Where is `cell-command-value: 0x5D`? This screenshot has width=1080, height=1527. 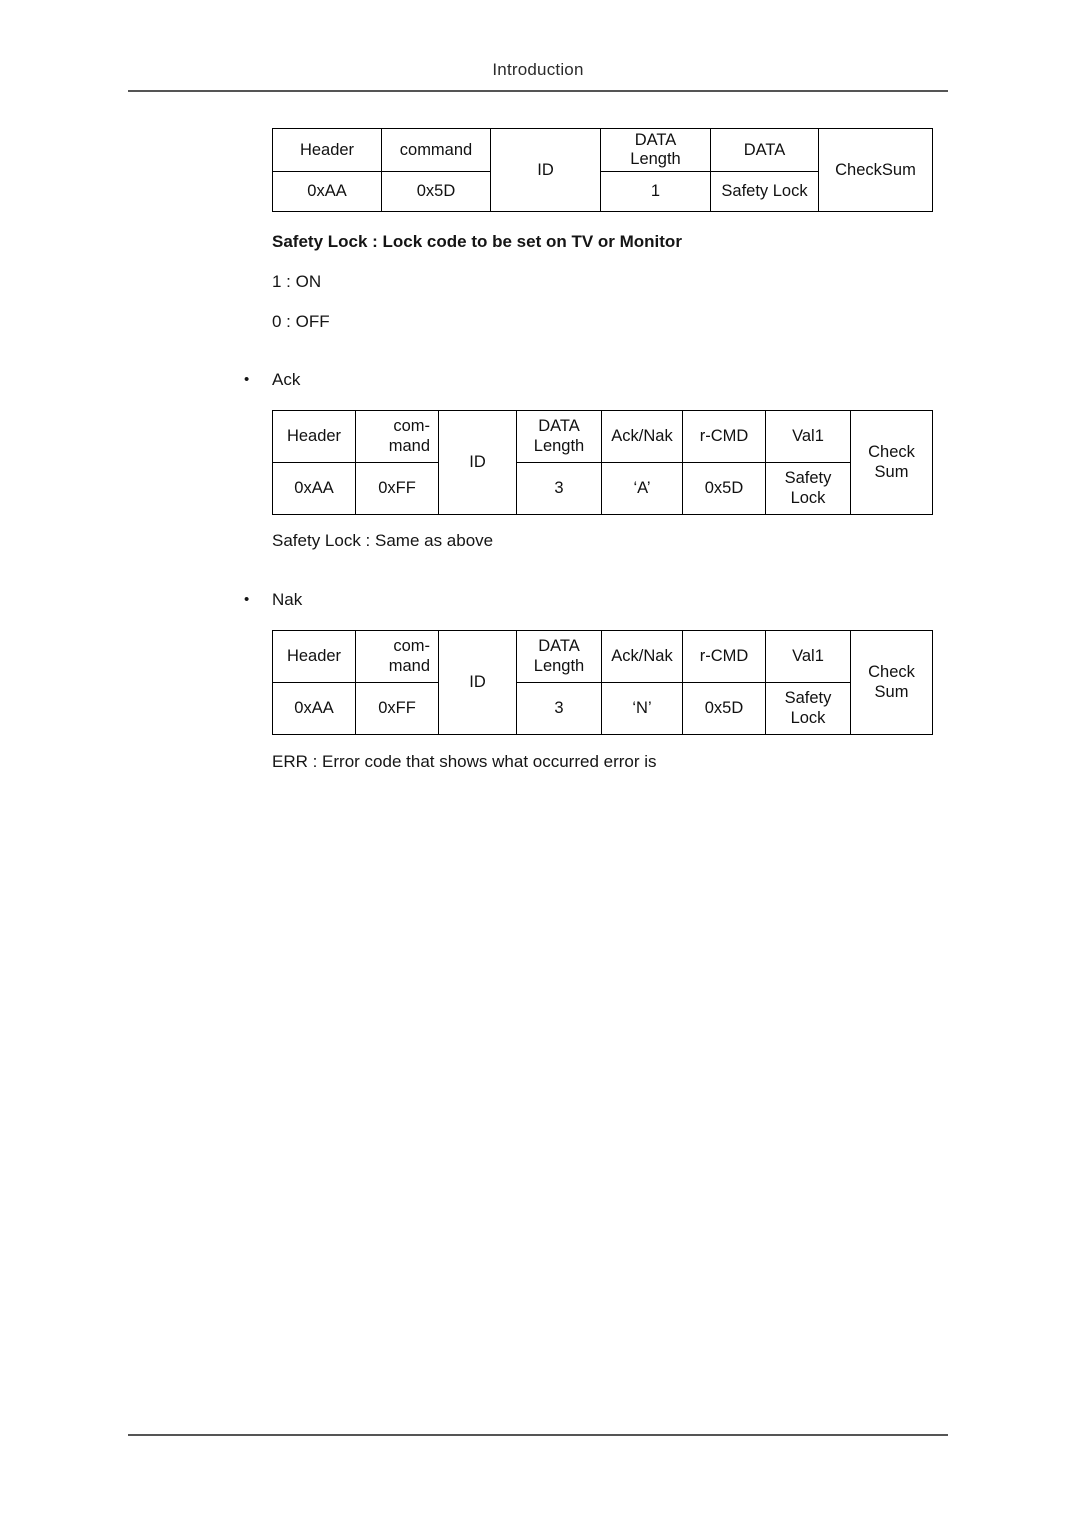
cell-command-value: 0x5D is located at coordinates (436, 192).